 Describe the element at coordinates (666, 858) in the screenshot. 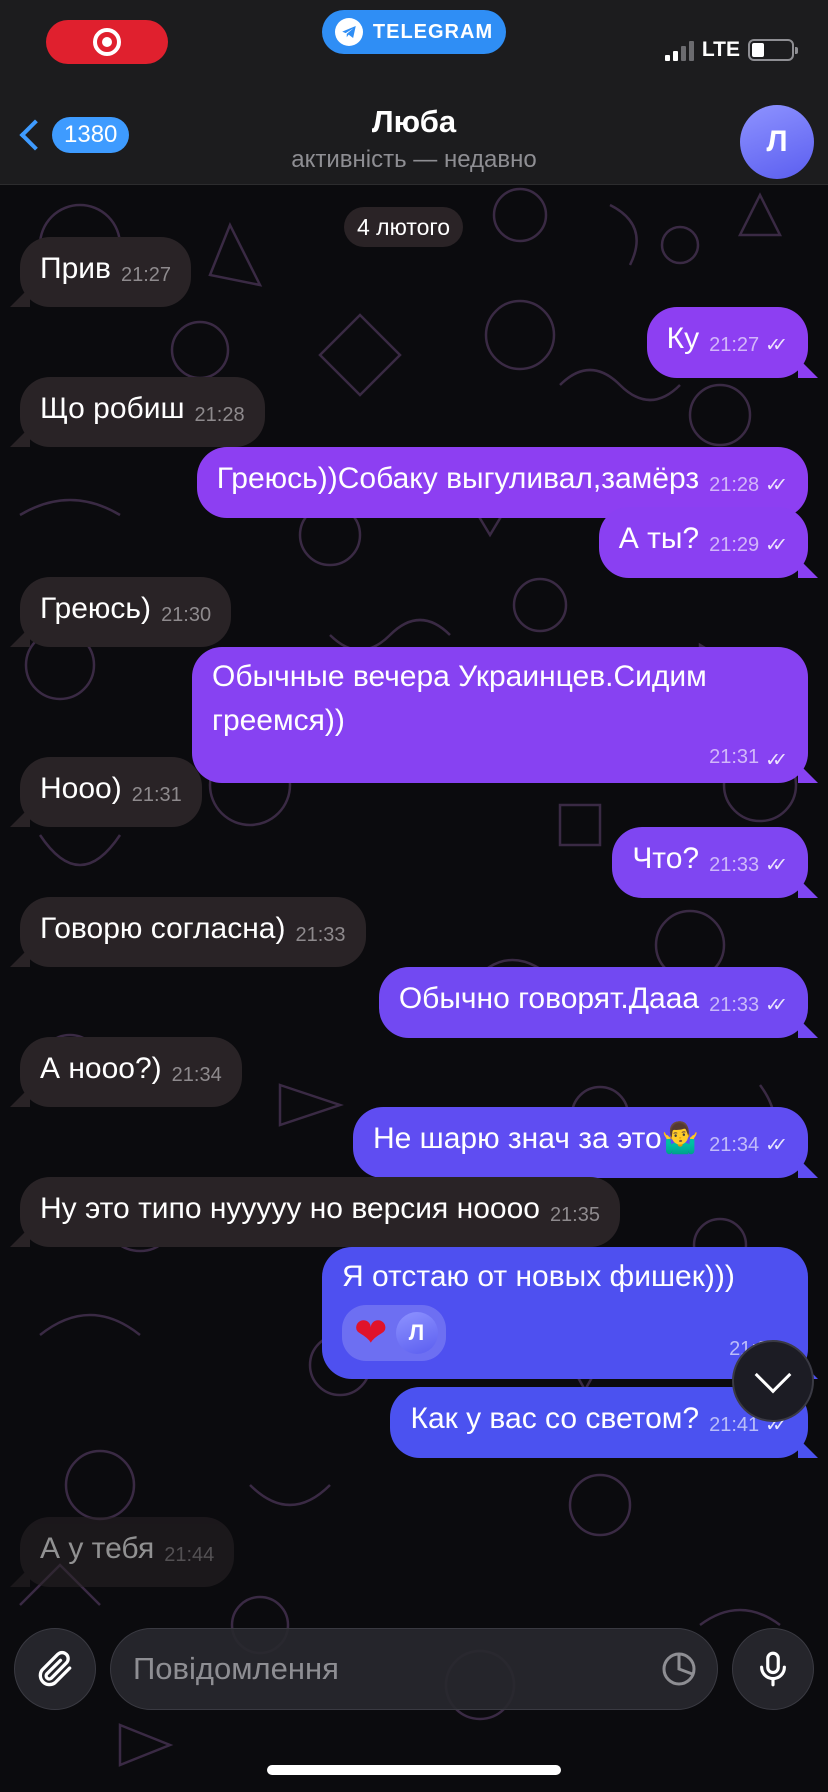

I see `message-text: Что?` at that location.